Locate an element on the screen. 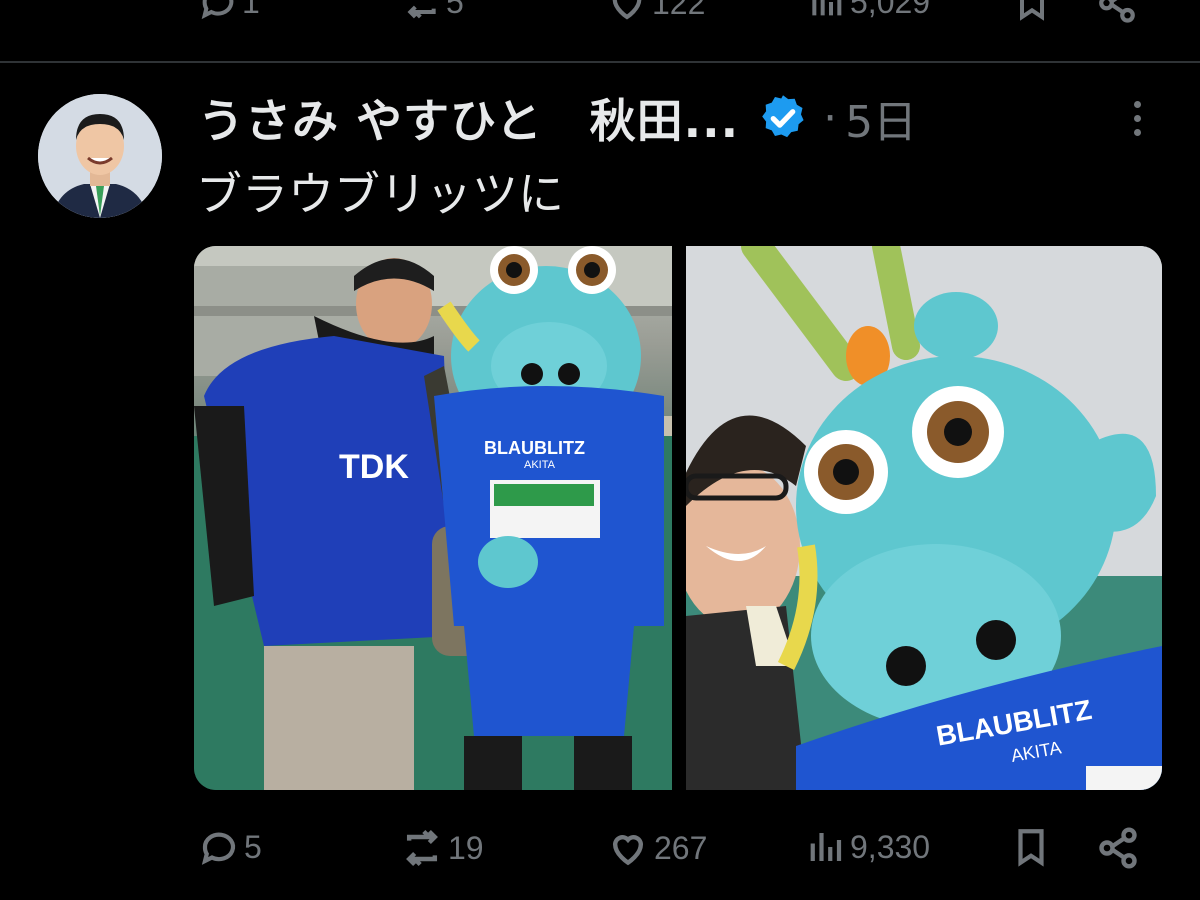 The height and width of the screenshot is (900, 1200). prev-views-button: 5,029 is located at coordinates (868, 11).